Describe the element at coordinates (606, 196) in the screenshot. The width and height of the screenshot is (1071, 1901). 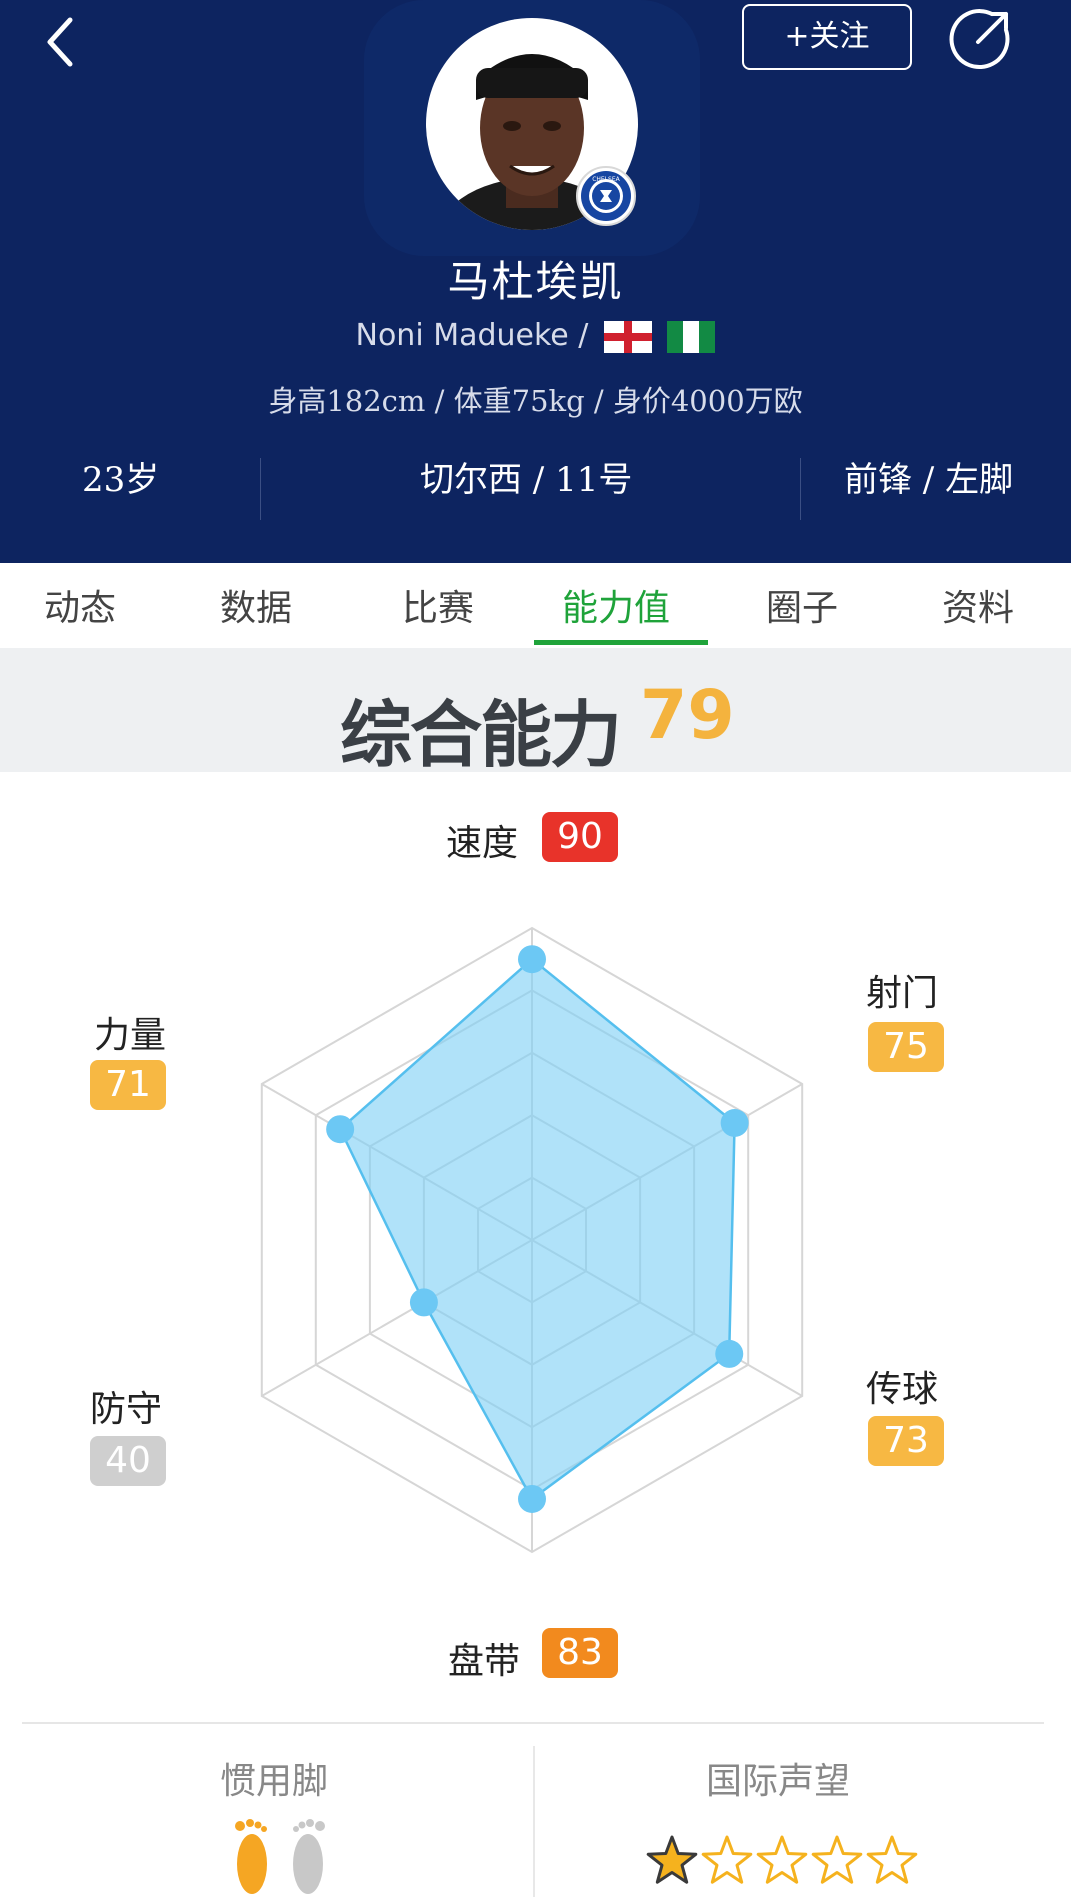
I see `club-badge-icon: CHELSEA` at that location.